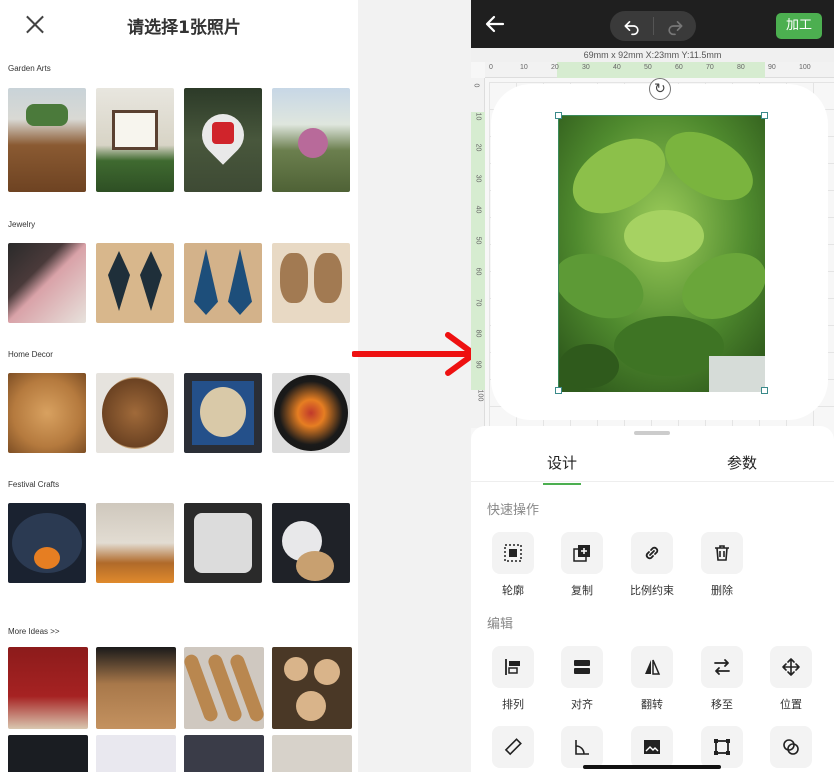 Image resolution: width=834 pixels, height=772 pixels. I want to click on selected-photo, so click(661, 253).